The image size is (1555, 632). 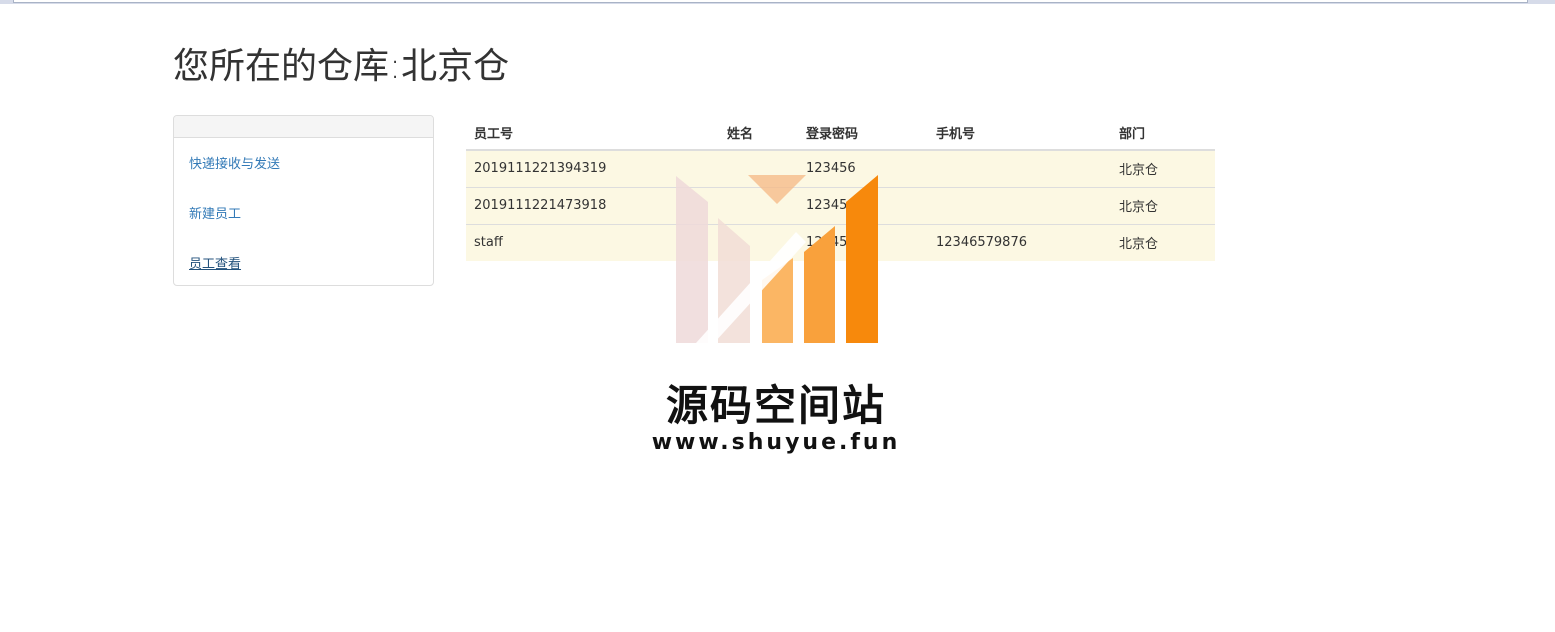 What do you see at coordinates (215, 212) in the screenshot?
I see `sidebar-item-new-employee: 新建员工` at bounding box center [215, 212].